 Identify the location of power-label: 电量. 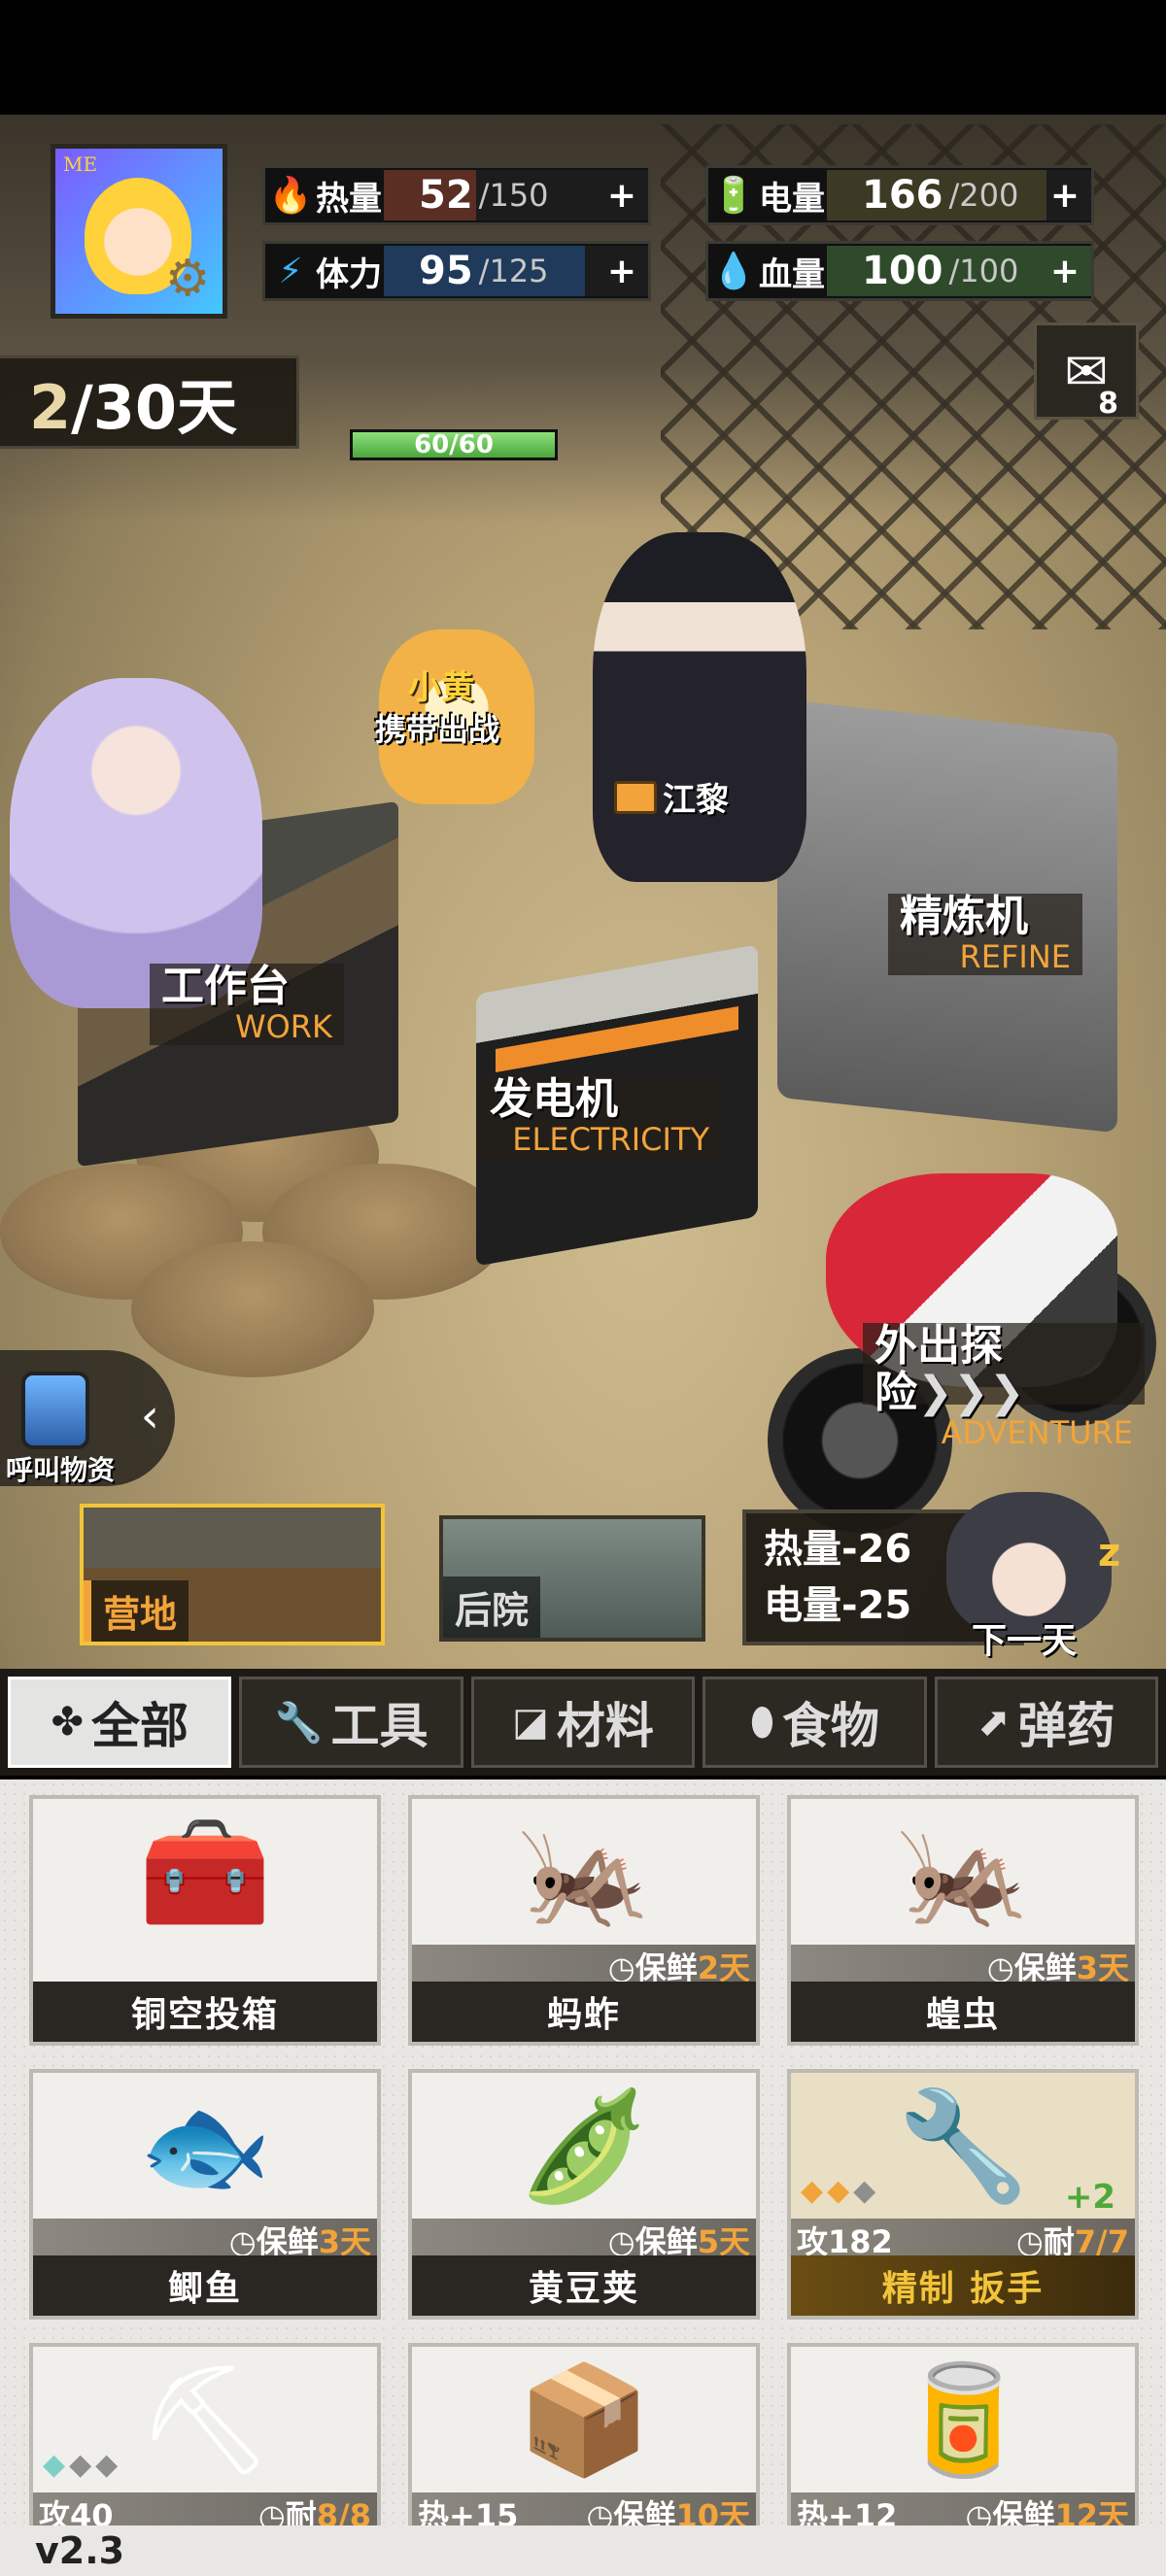
(792, 199).